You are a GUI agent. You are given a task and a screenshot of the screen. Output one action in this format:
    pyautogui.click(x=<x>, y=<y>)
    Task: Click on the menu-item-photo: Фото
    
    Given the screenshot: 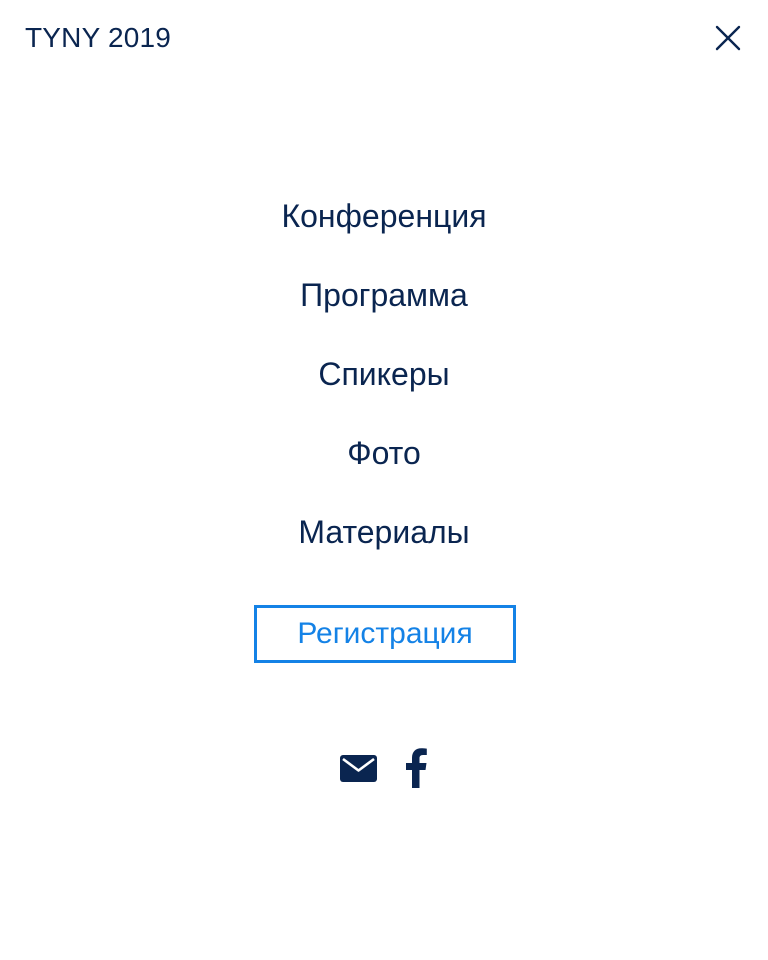 What is the action you would take?
    pyautogui.click(x=384, y=466)
    